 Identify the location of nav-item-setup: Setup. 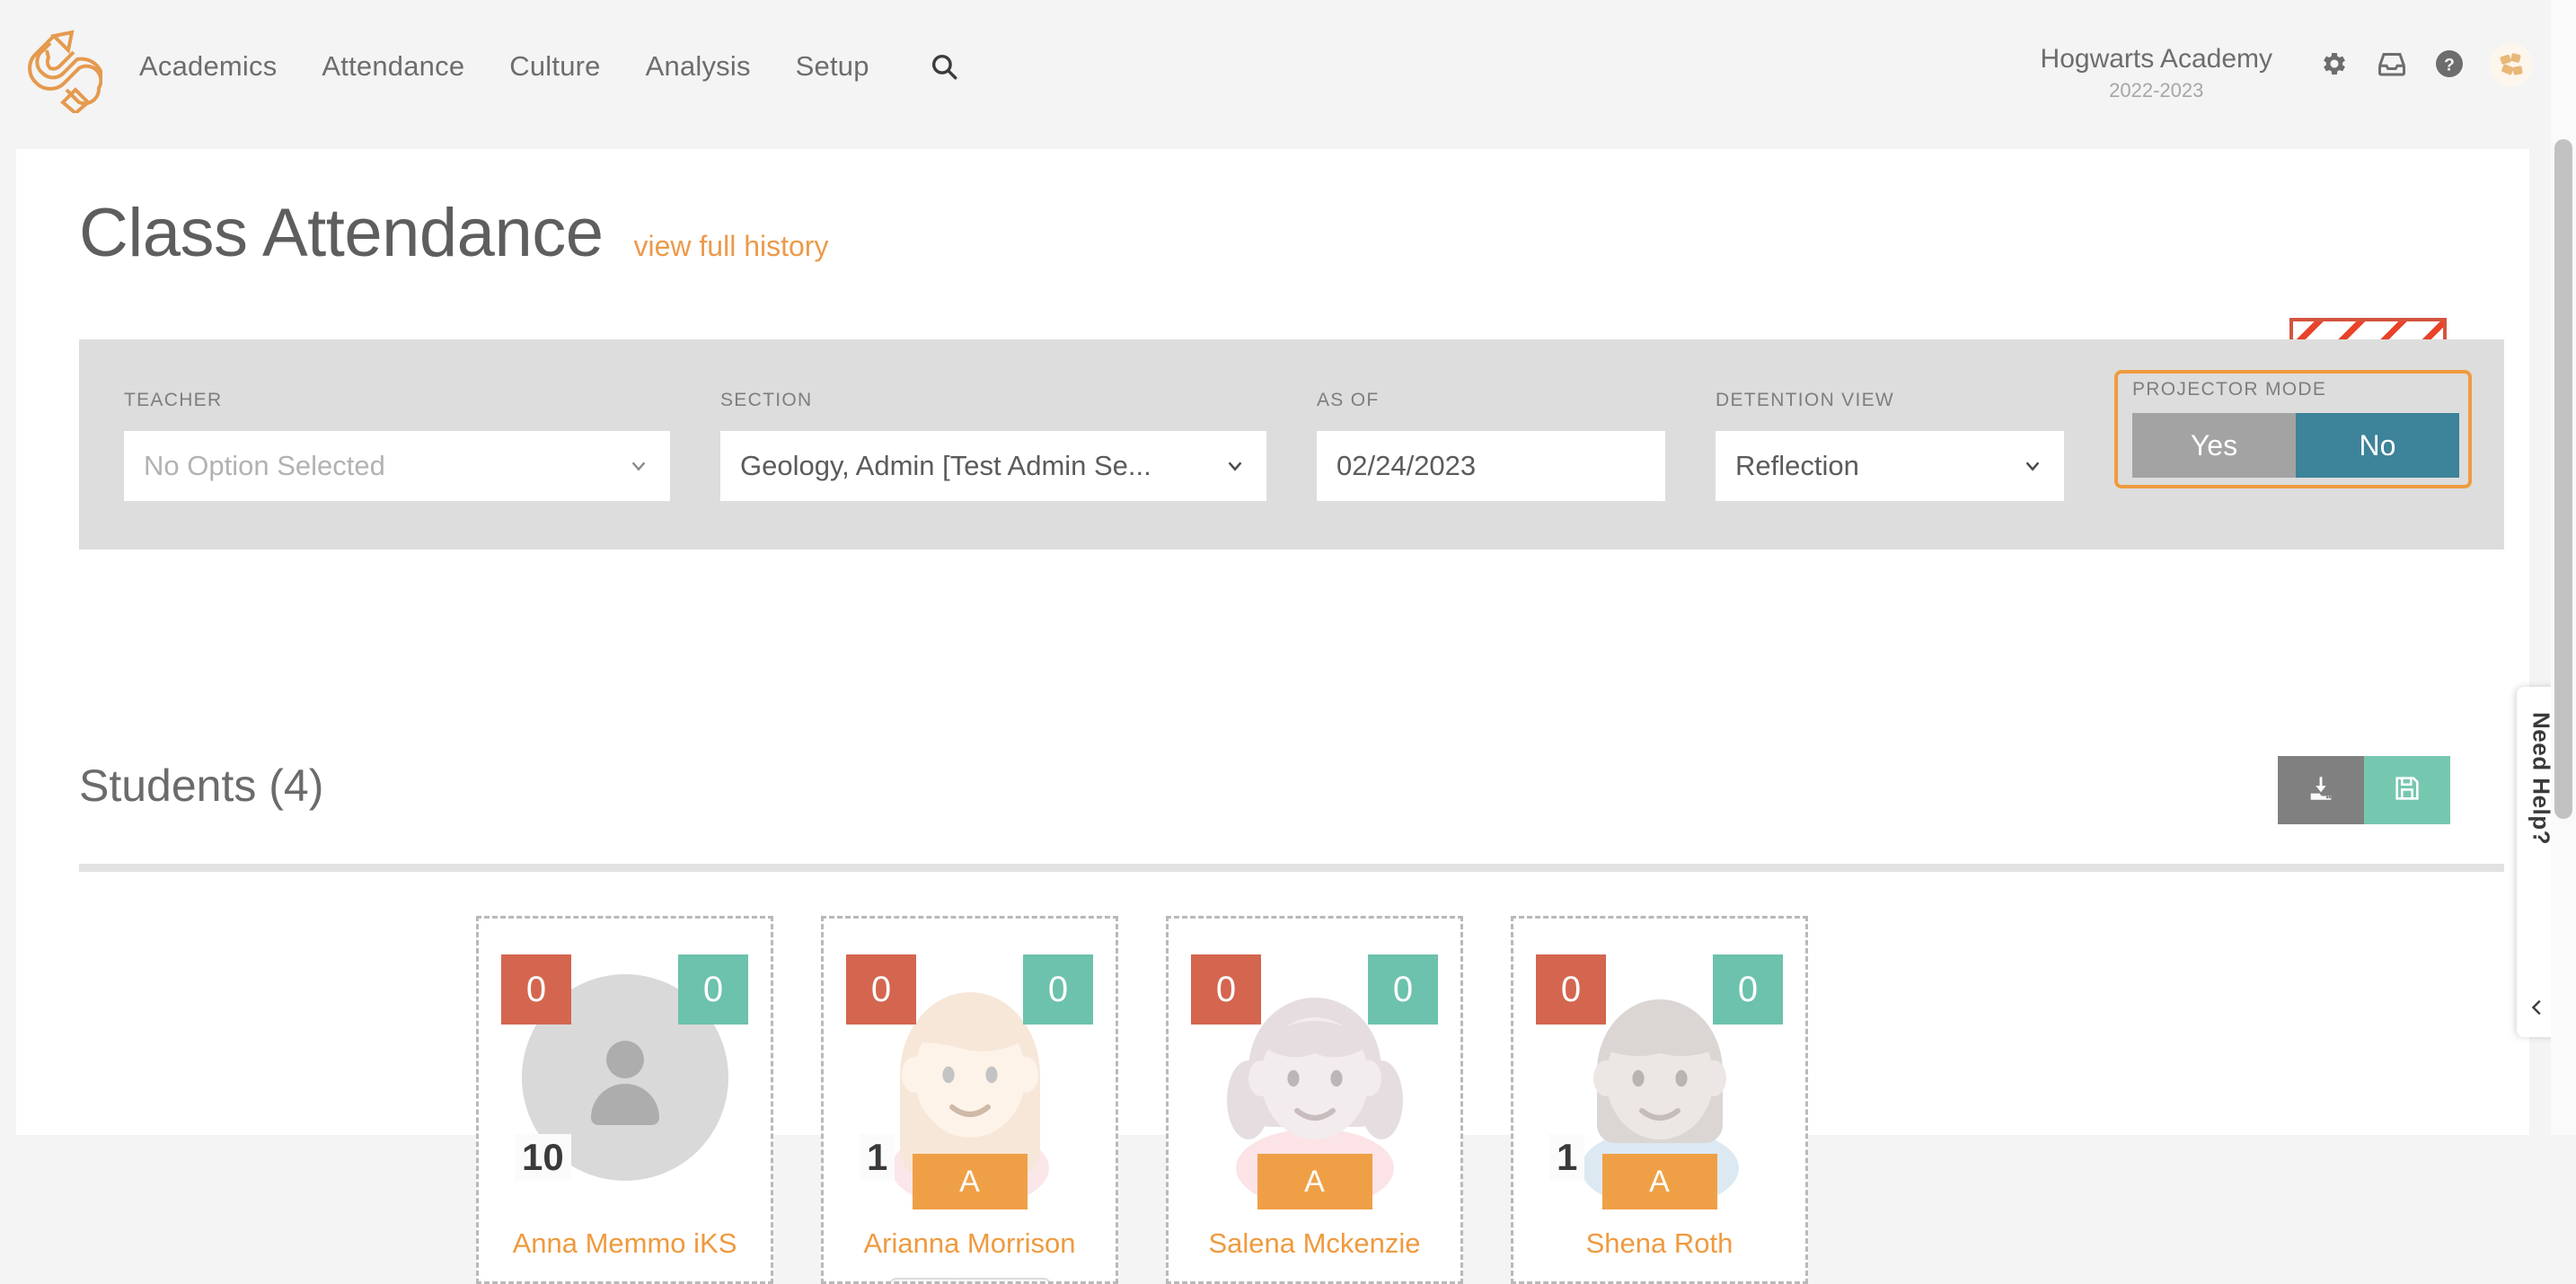
(832, 66).